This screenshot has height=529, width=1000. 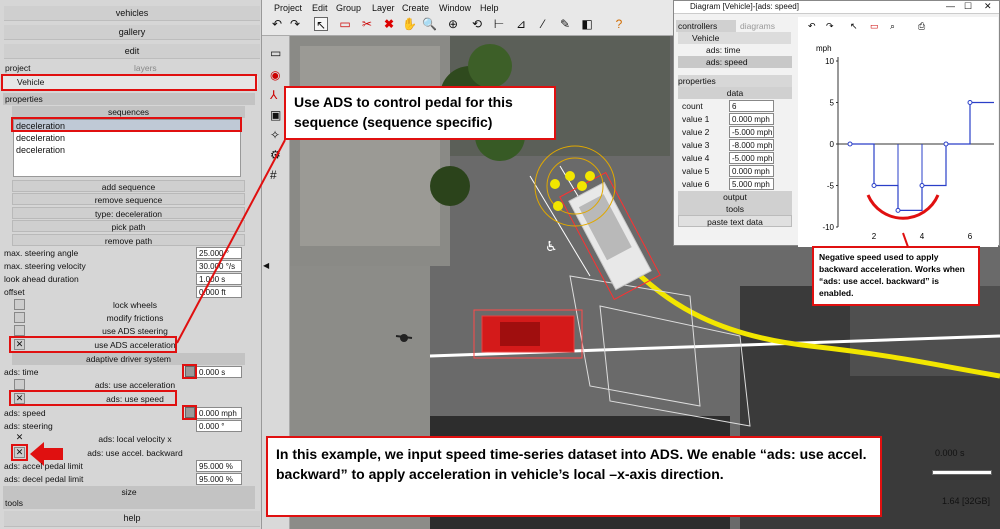 I want to click on chart-print-icon: ⎙, so click(x=922, y=26).